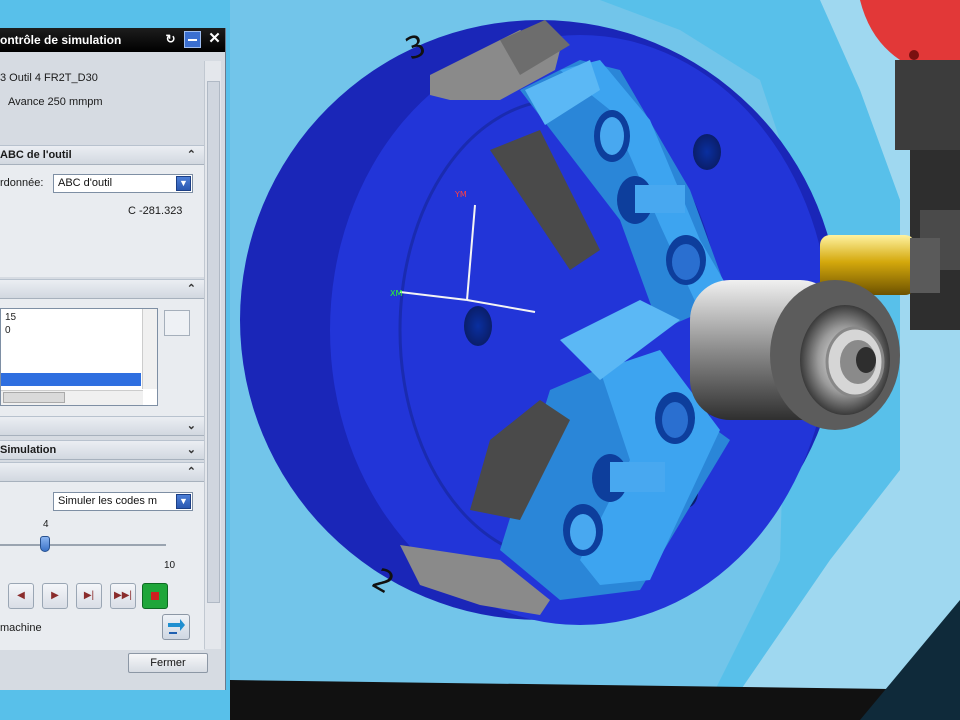 The height and width of the screenshot is (720, 960). What do you see at coordinates (192, 39) in the screenshot?
I see `minimize-button` at bounding box center [192, 39].